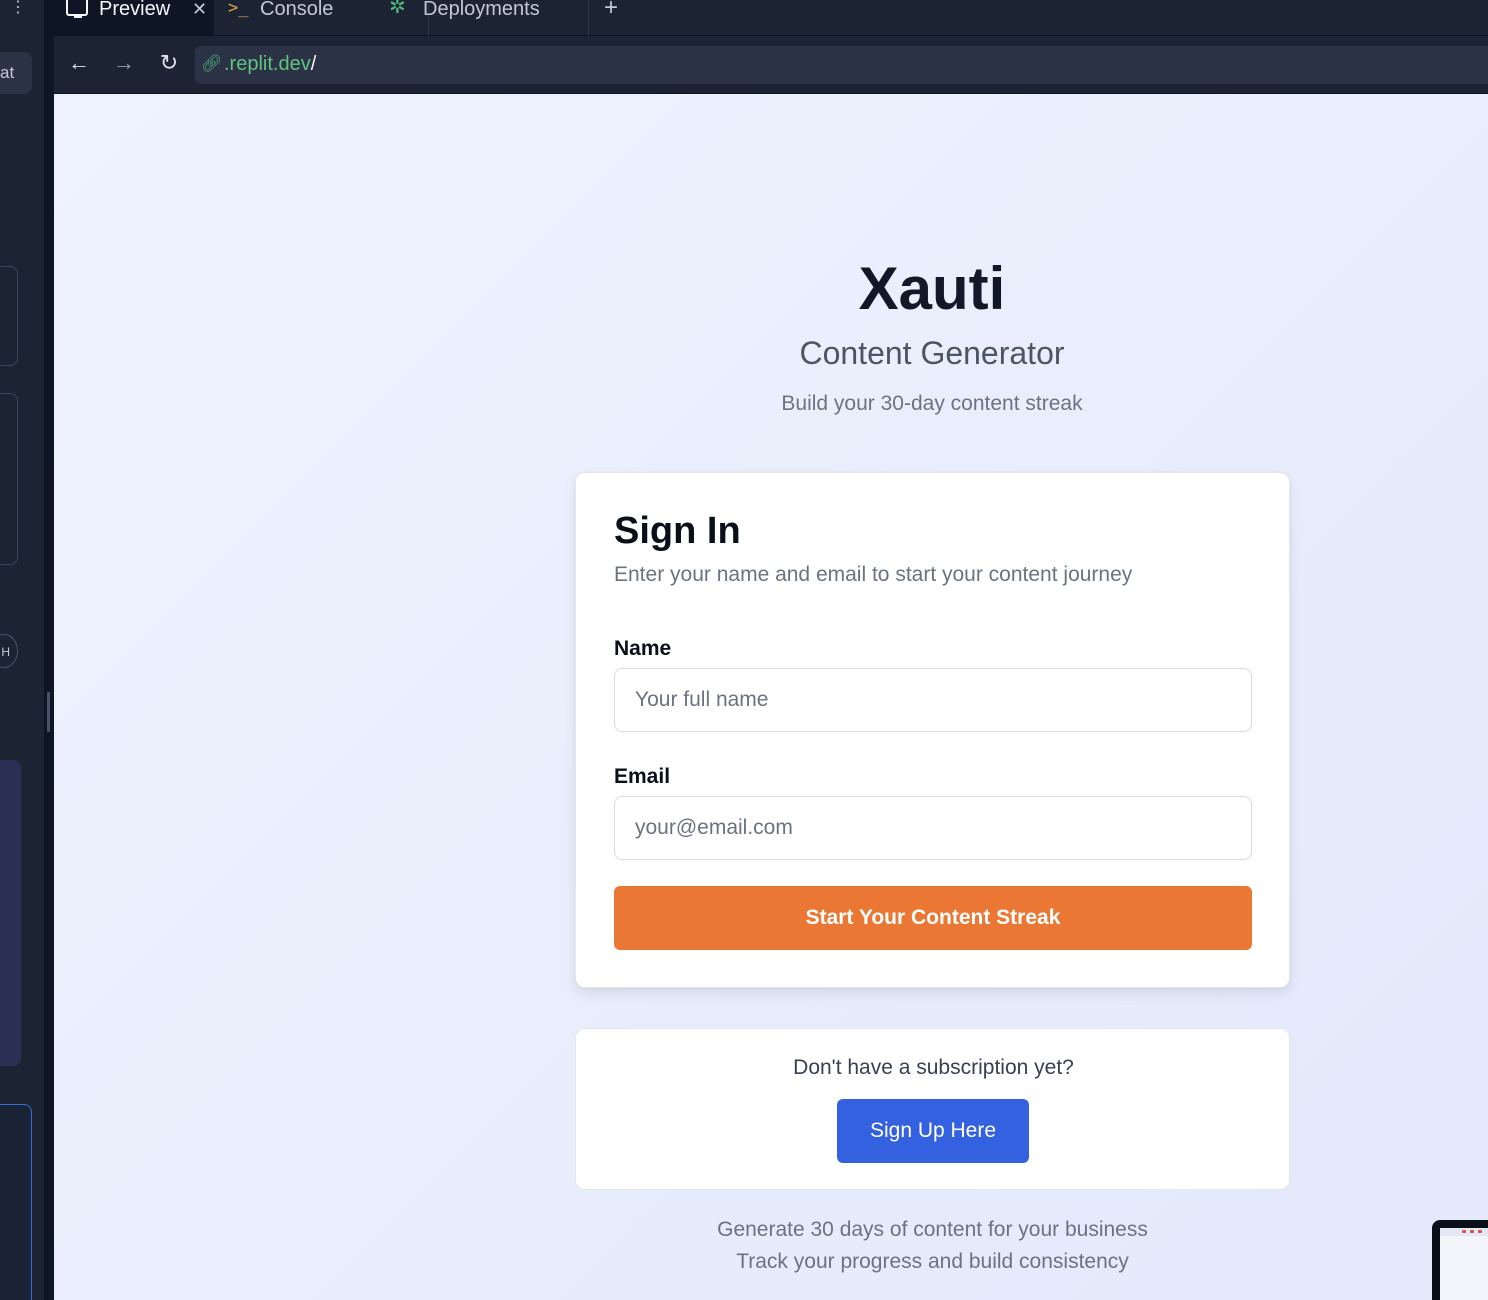 This screenshot has height=1300, width=1488. I want to click on kebab-menu-icon: ⋮, so click(18, 11).